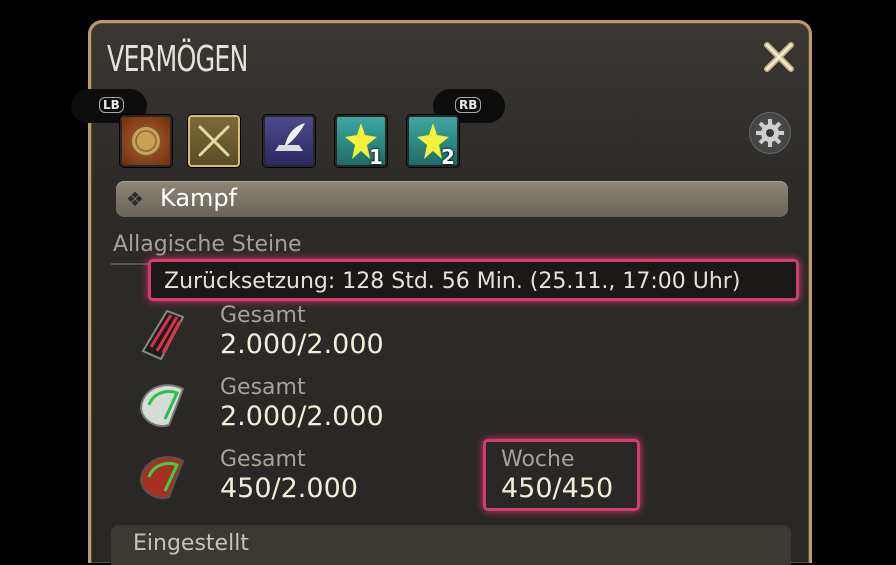  What do you see at coordinates (289, 488) in the screenshot?
I see `total-value: 450/2.000` at bounding box center [289, 488].